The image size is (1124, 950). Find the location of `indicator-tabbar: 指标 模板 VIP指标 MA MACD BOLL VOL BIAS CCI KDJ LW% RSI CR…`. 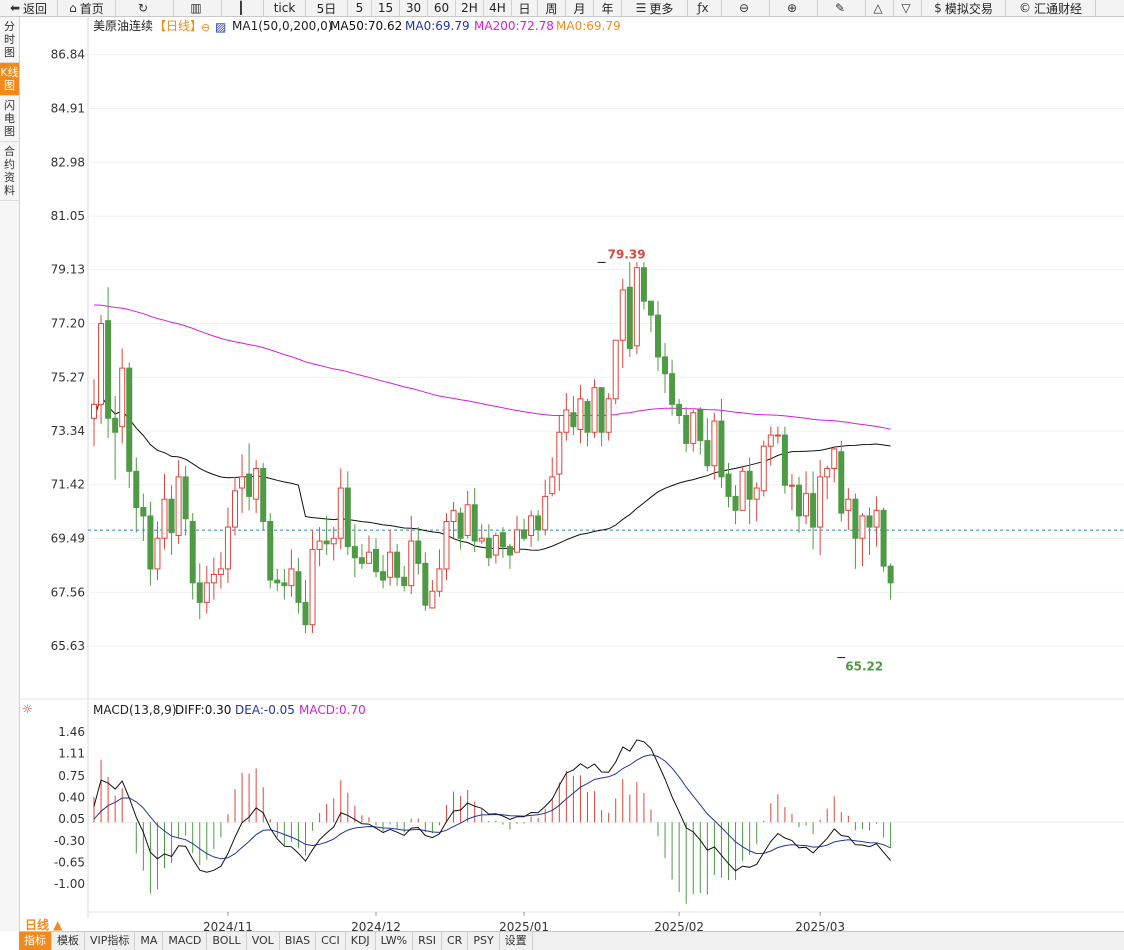

indicator-tabbar: 指标 模板 VIP指标 MA MACD BOLL VOL BIAS CCI KDJ LW% RSI CR… is located at coordinates (571, 940).